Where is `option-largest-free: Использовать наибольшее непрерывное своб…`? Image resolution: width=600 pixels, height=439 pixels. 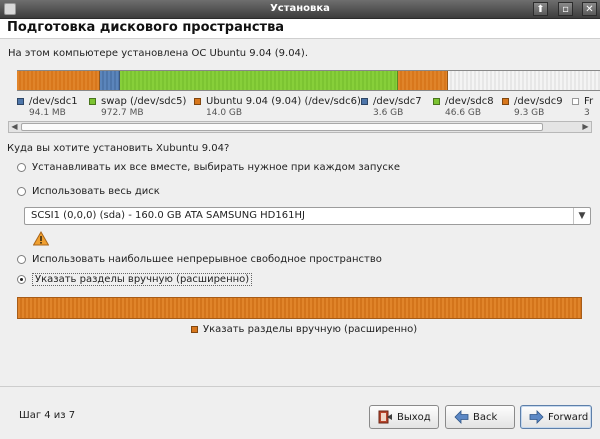 option-largest-free: Использовать наибольшее непрерывное своб… is located at coordinates (199, 259).